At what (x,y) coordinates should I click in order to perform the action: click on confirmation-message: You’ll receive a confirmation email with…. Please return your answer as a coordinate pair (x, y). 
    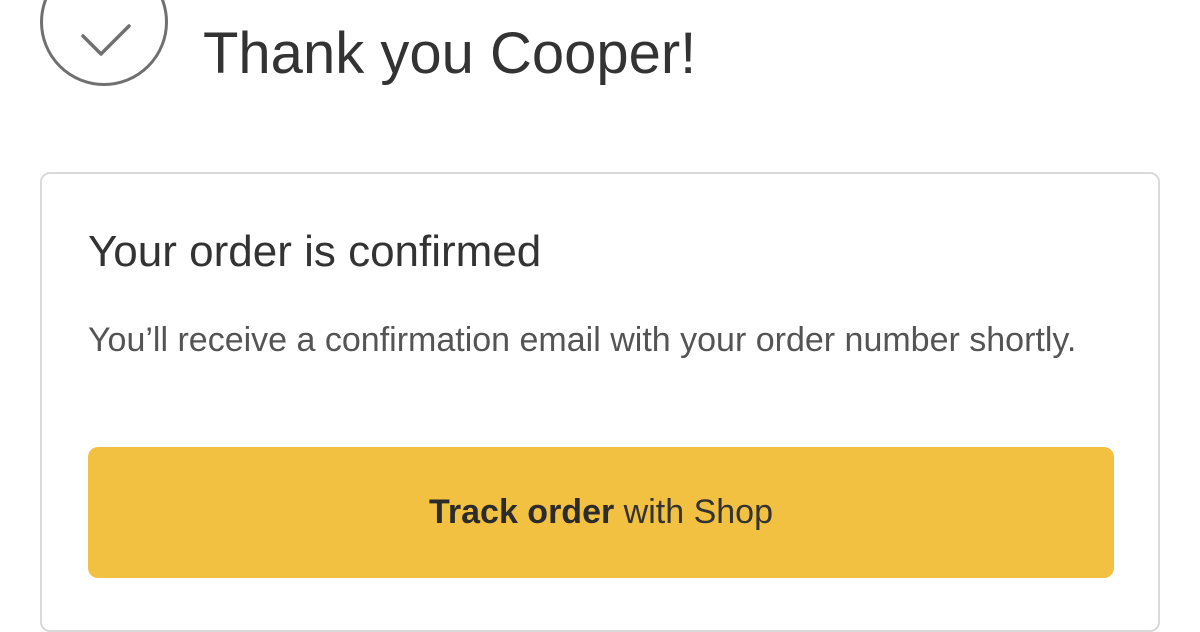
    Looking at the image, I should click on (582, 340).